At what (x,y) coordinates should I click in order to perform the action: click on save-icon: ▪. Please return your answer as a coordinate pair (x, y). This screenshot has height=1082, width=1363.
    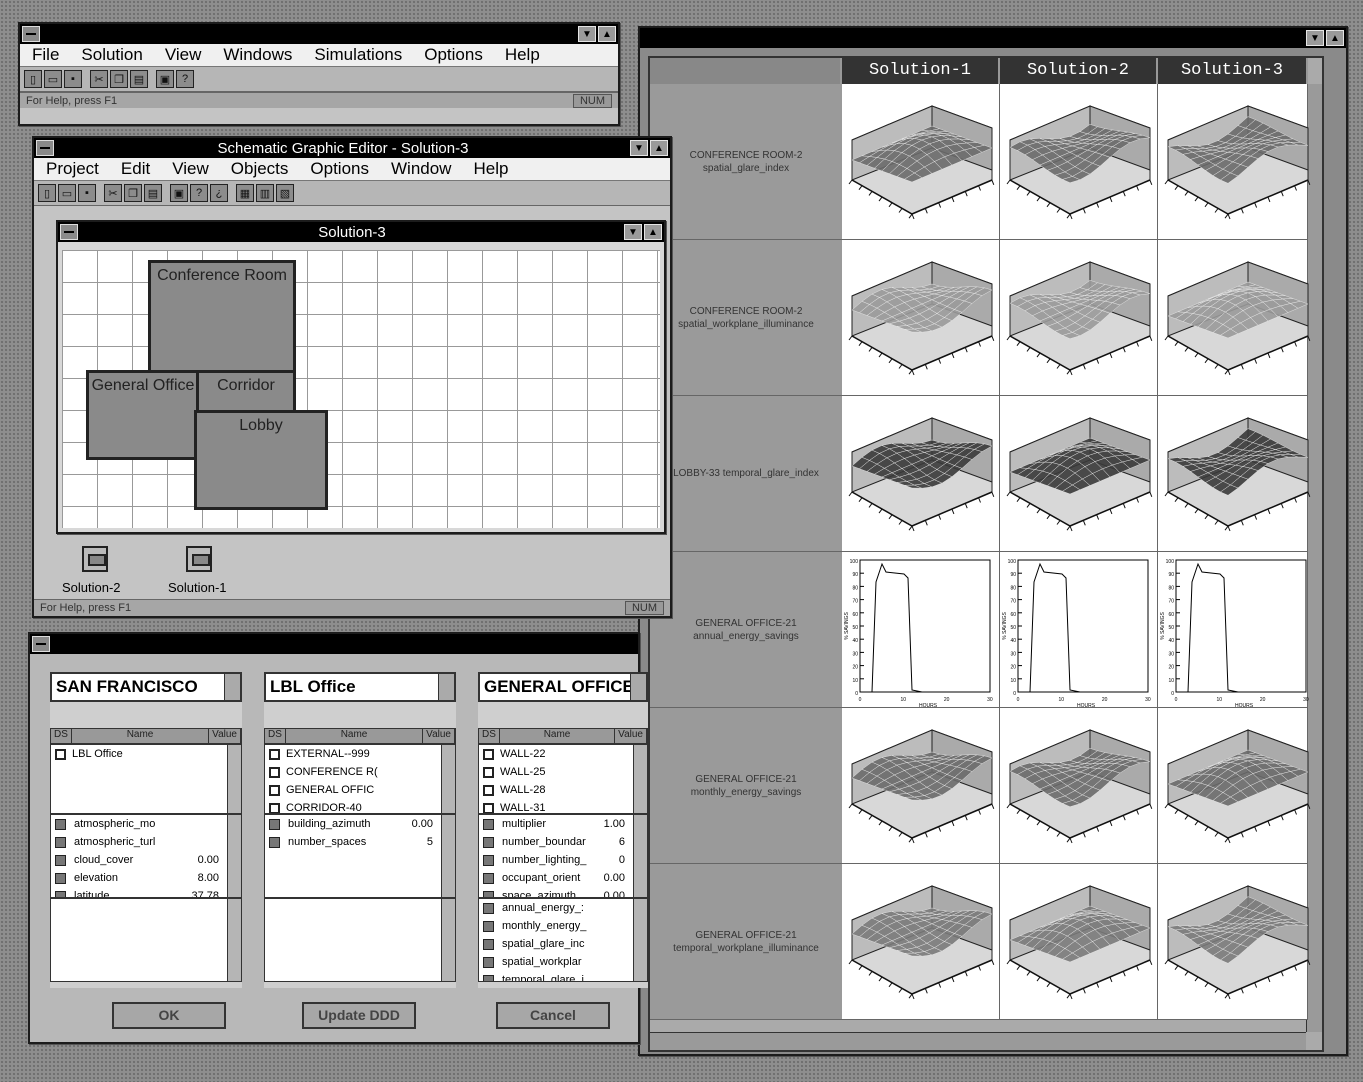
    Looking at the image, I should click on (73, 79).